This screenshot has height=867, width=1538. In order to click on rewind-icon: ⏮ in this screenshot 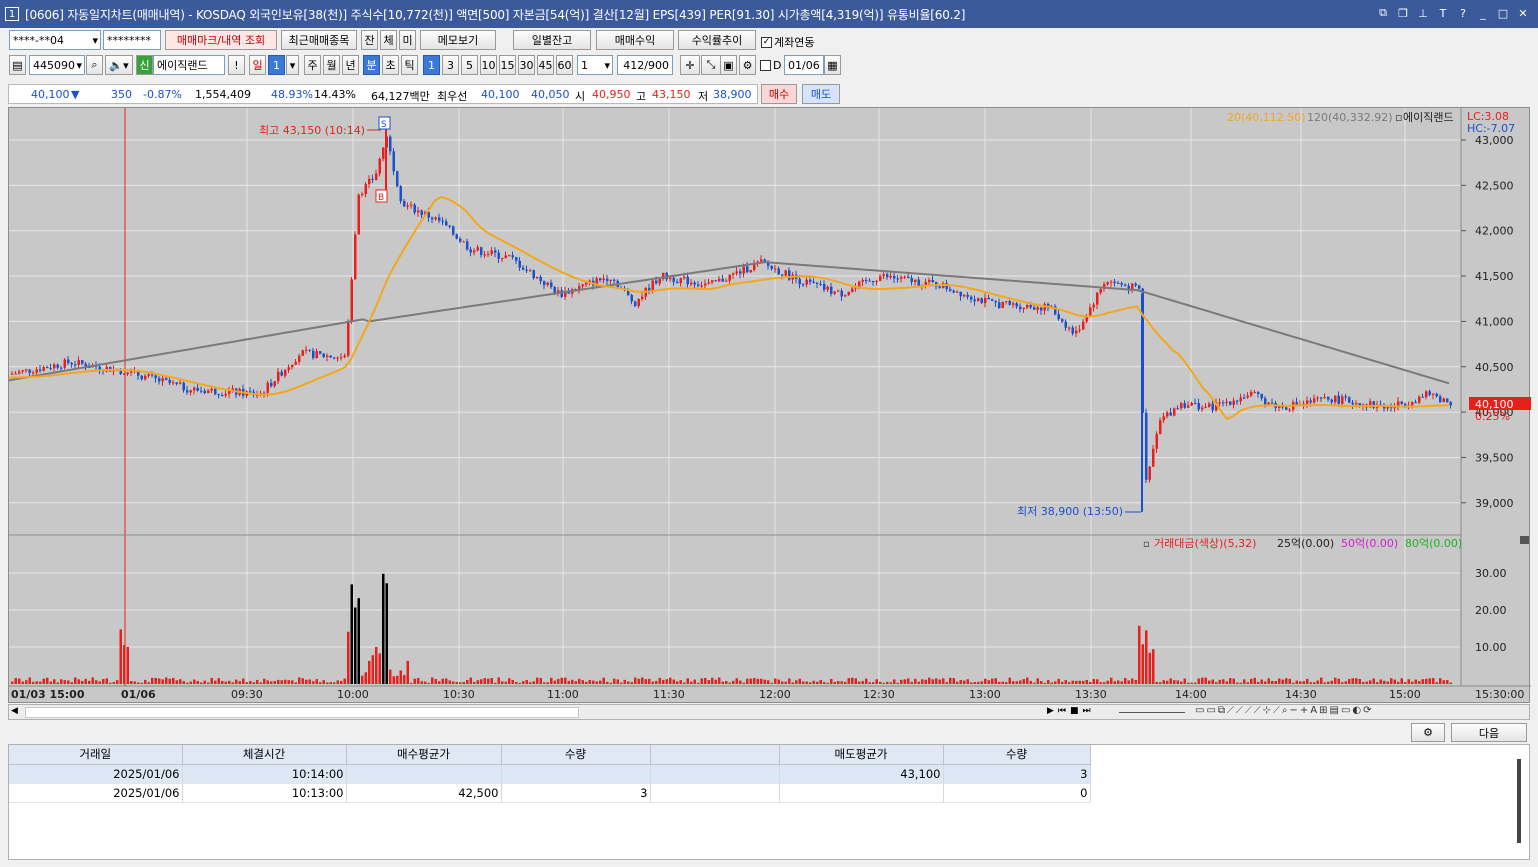, I will do `click(1062, 711)`.